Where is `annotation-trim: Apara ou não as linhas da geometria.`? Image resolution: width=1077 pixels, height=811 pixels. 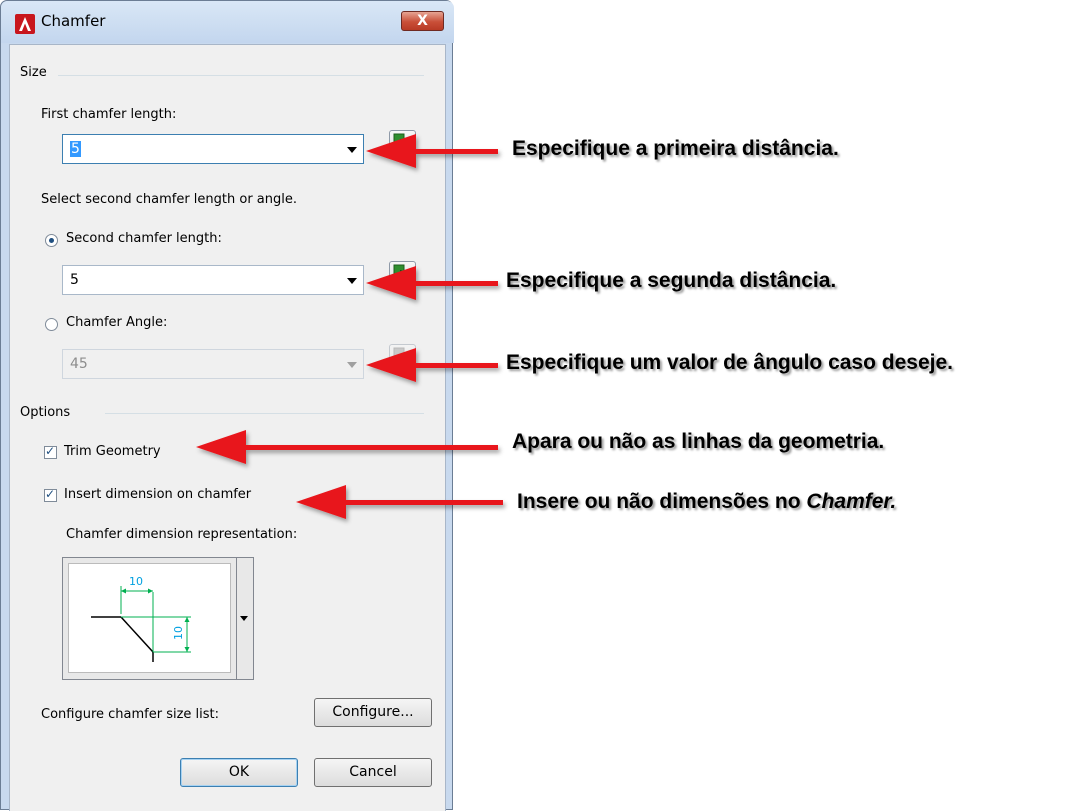
annotation-trim: Apara ou não as linhas da geometria. is located at coordinates (698, 441).